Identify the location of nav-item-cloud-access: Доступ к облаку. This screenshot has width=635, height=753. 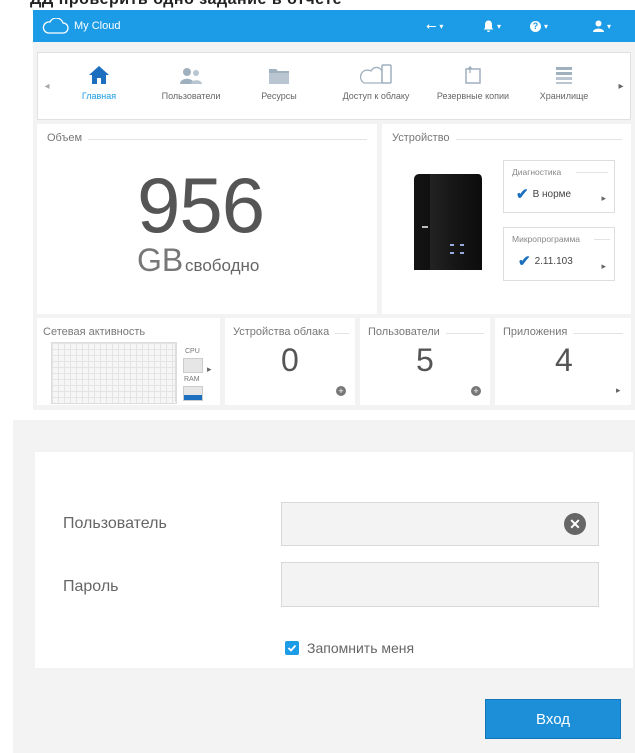
(376, 88).